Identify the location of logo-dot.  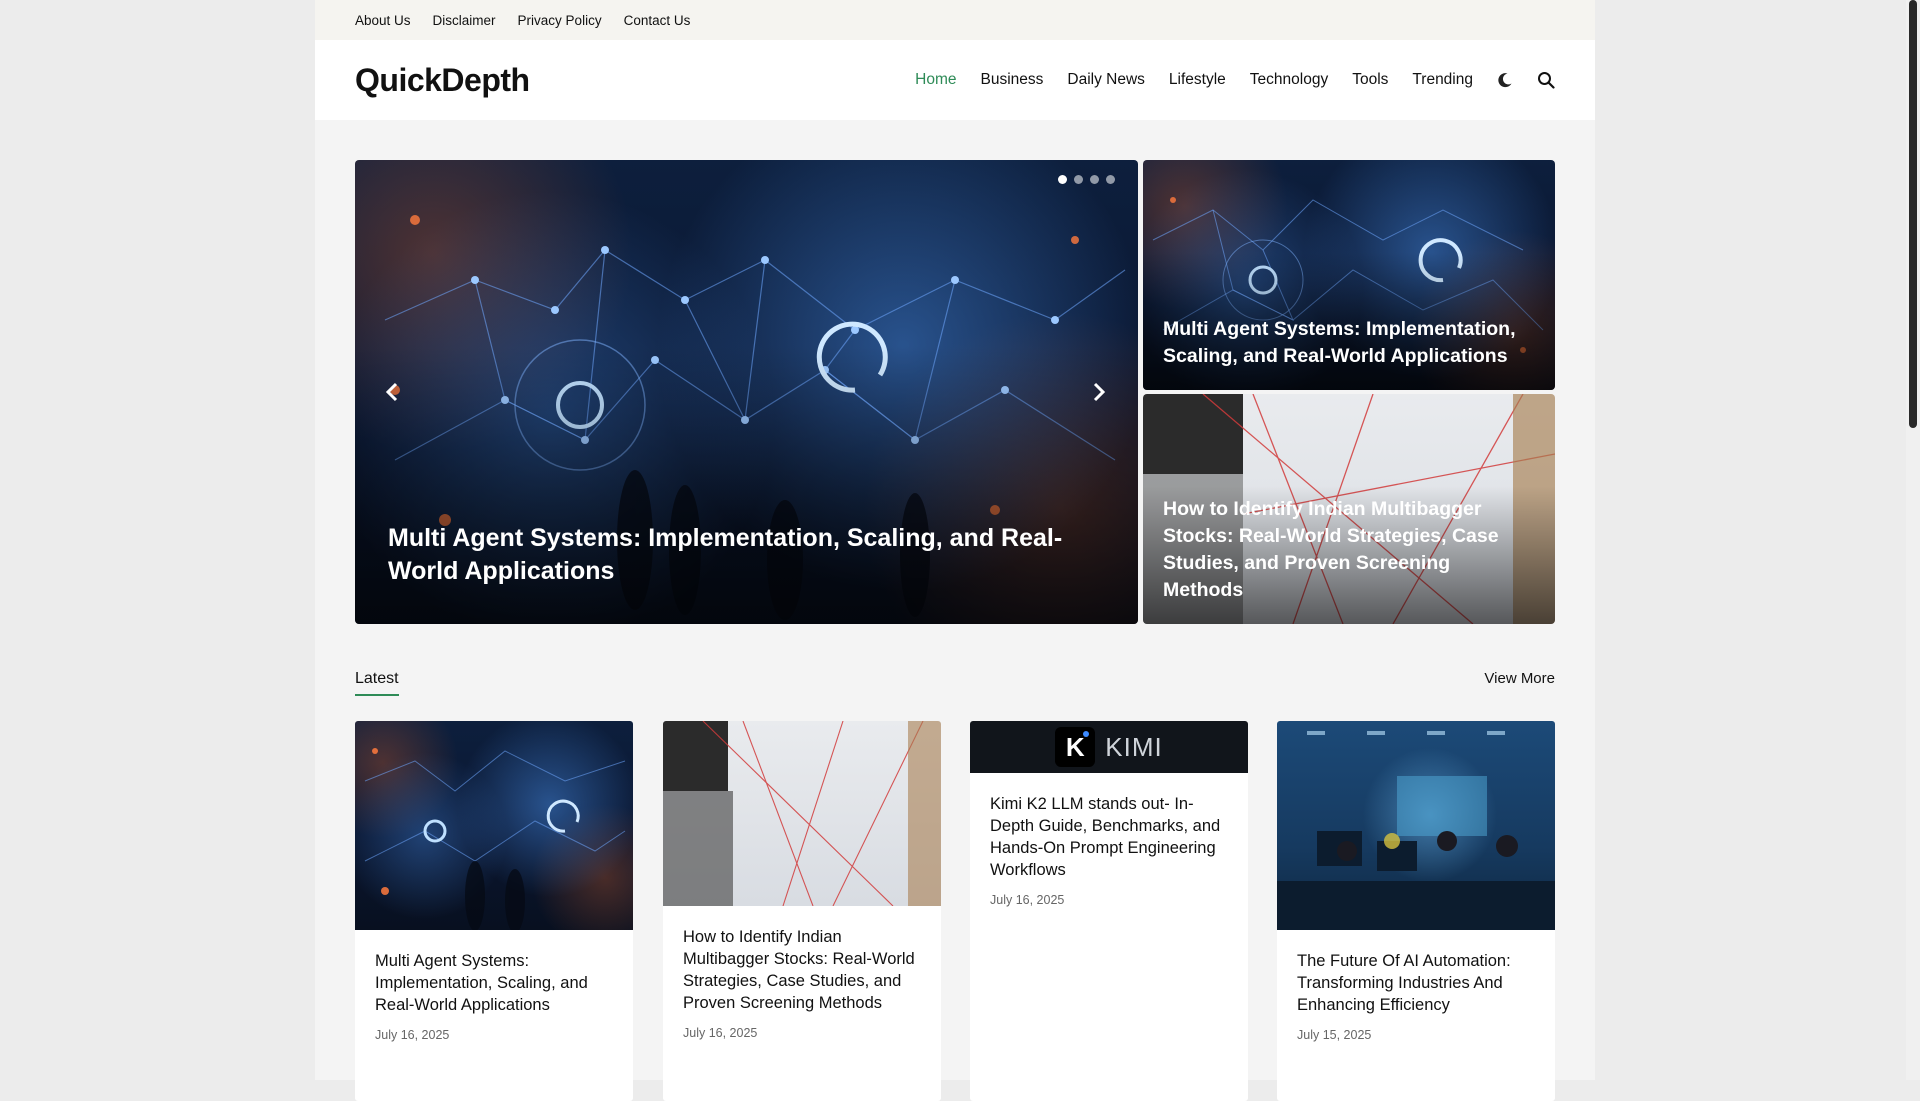
(1086, 734).